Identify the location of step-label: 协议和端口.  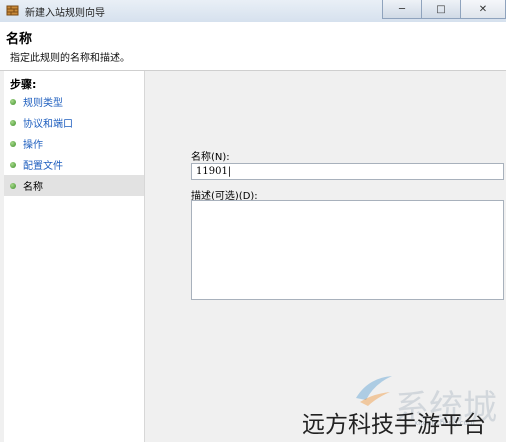
(48, 124).